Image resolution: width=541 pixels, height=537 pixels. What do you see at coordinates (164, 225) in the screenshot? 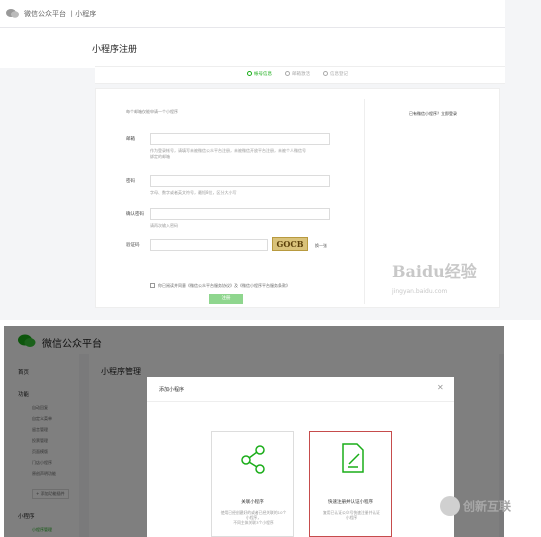
I see `confirm-hint: 请再次输入密码` at bounding box center [164, 225].